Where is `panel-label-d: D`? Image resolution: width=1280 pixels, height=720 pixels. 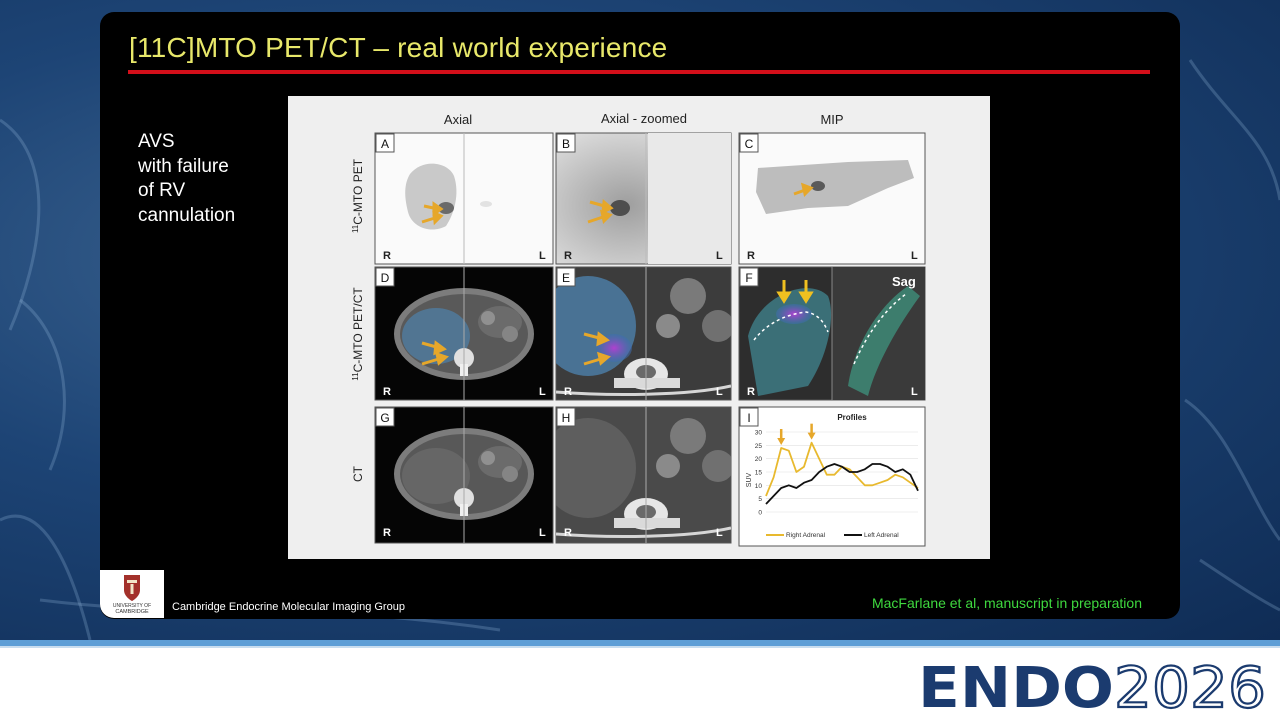
panel-label-d: D is located at coordinates (385, 278).